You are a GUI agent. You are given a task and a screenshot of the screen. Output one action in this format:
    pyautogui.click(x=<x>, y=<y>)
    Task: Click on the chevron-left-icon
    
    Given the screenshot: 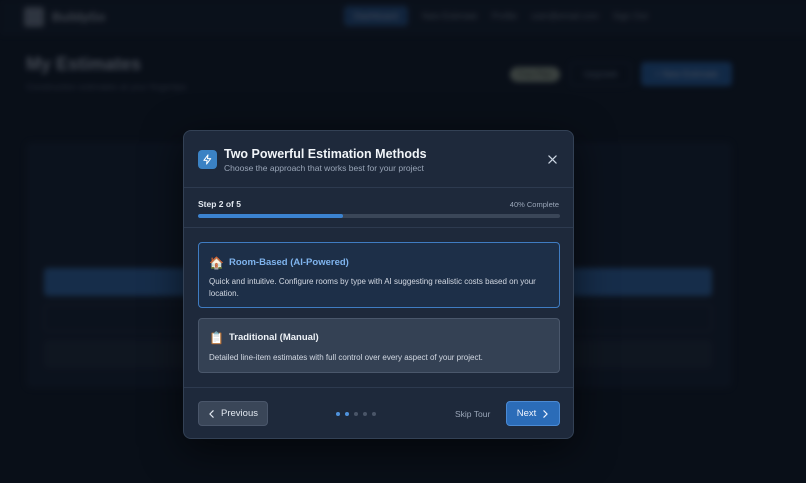 What is the action you would take?
    pyautogui.click(x=211, y=413)
    